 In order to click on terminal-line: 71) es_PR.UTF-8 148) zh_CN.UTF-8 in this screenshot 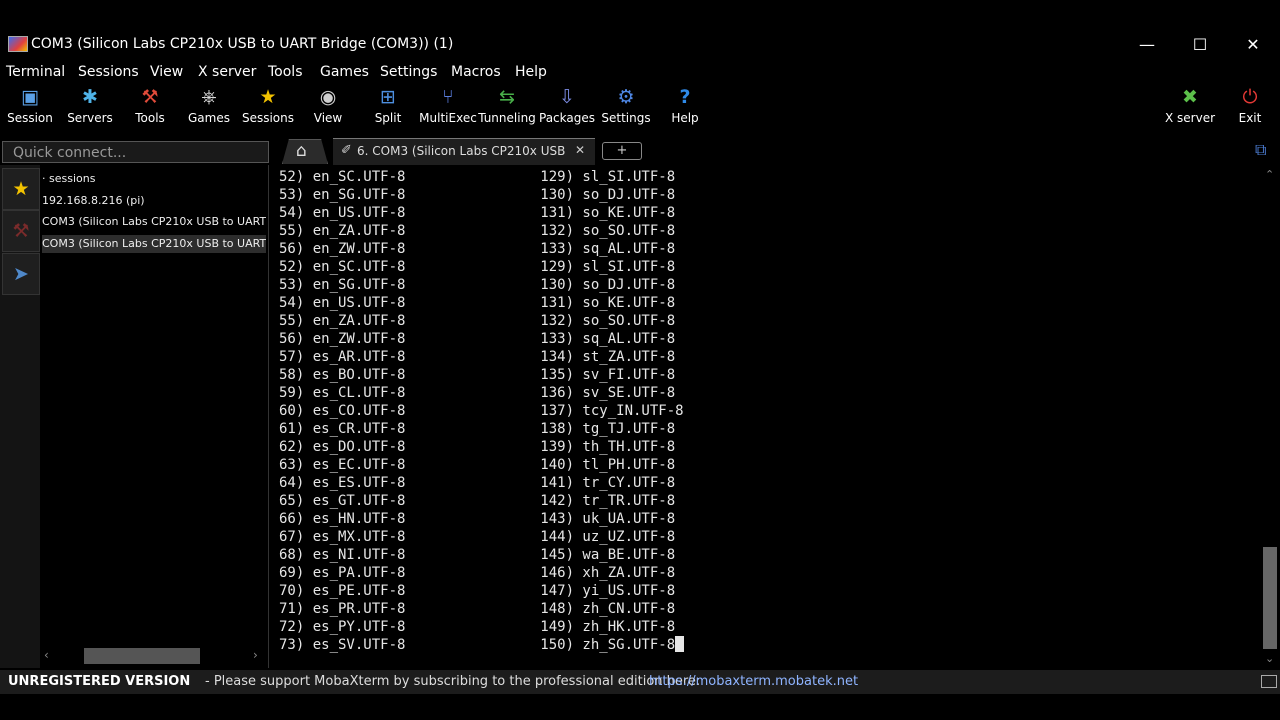, I will do `click(477, 609)`.